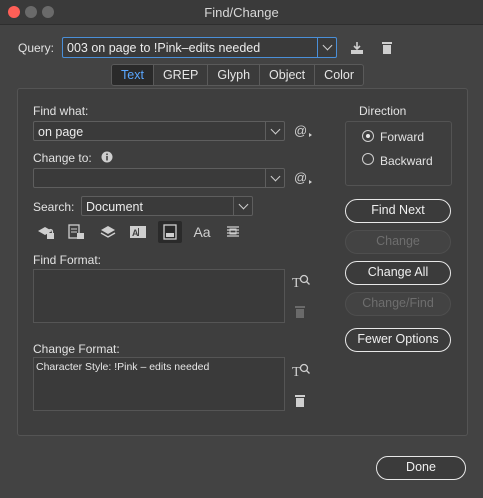  I want to click on change-to-dropdown-button, so click(274, 178).